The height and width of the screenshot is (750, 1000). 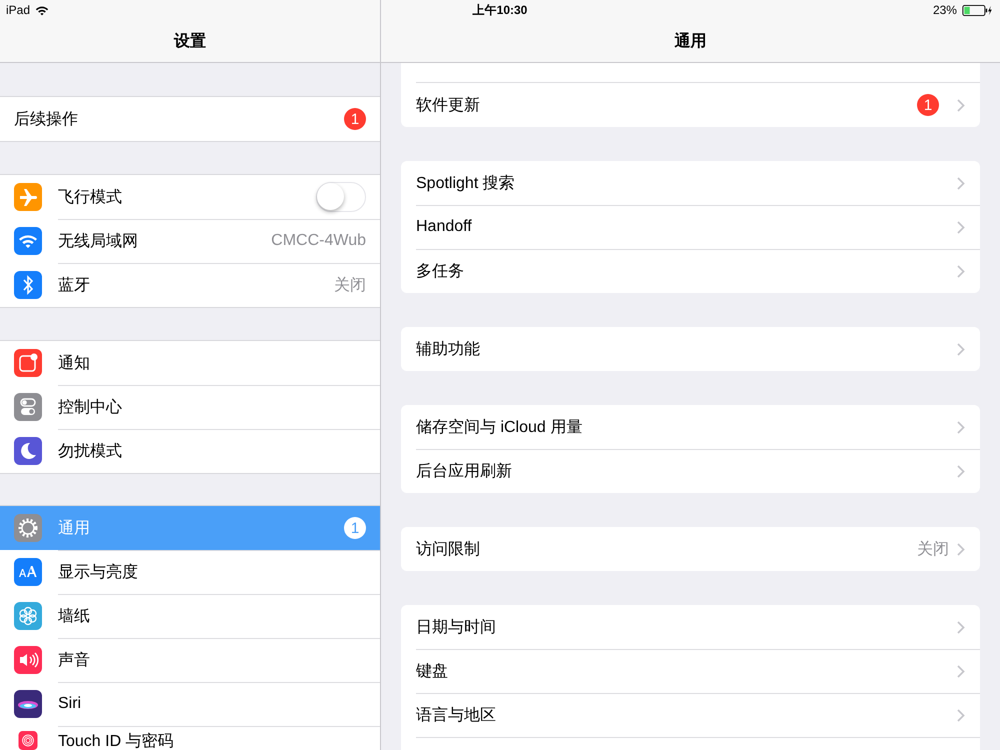 What do you see at coordinates (933, 550) in the screenshot?
I see `row-value: 关闭` at bounding box center [933, 550].